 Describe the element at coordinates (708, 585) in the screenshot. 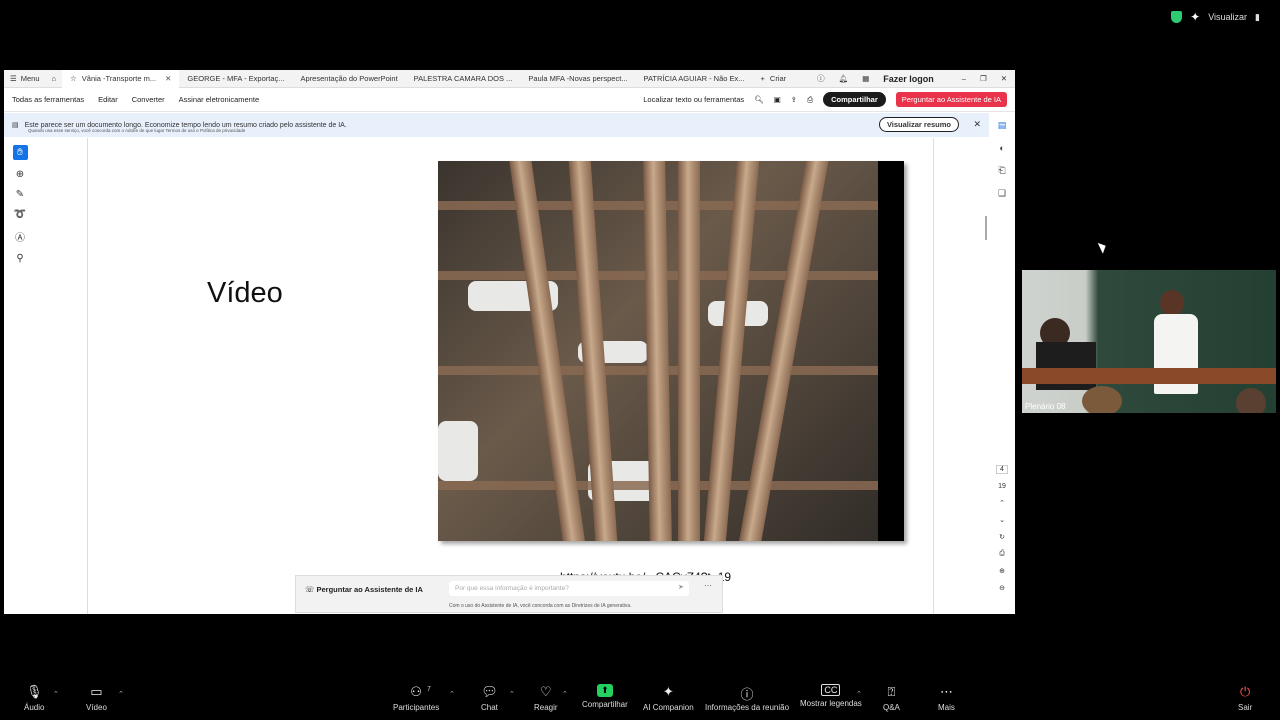

I see `more-options-icon: ⋯` at that location.